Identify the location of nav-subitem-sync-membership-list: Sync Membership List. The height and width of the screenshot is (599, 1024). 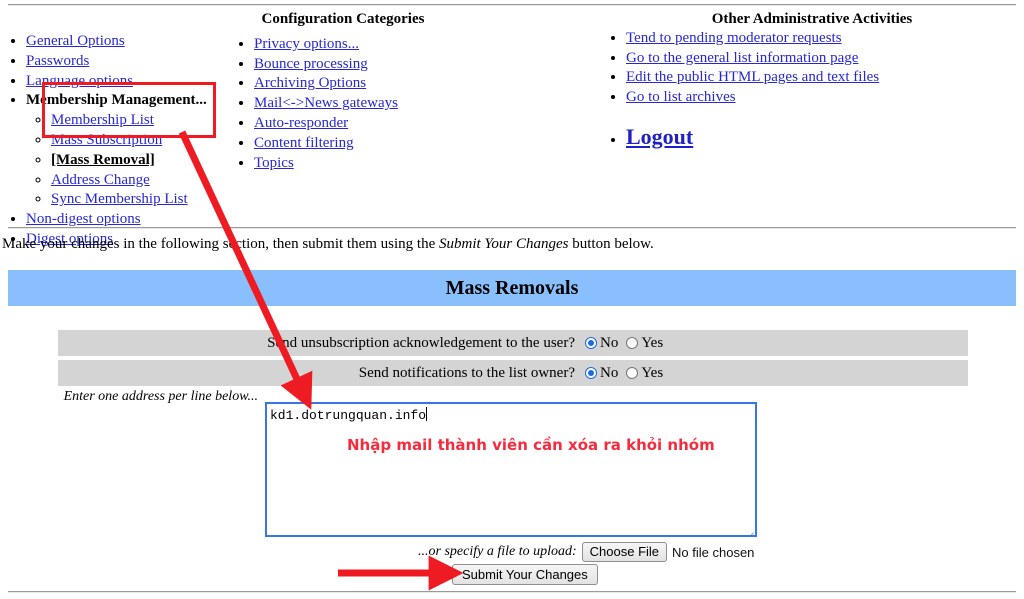
(140, 200).